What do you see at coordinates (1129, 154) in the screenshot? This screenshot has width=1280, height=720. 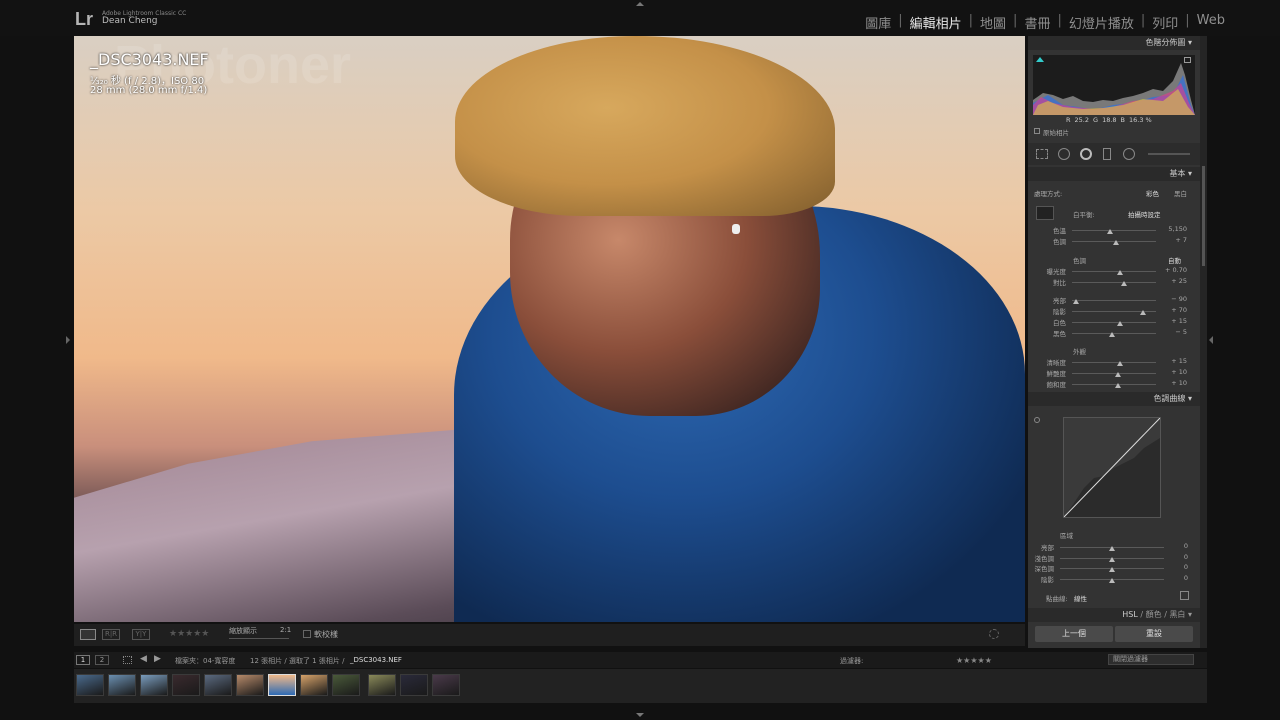 I see `radial-filter-icon` at bounding box center [1129, 154].